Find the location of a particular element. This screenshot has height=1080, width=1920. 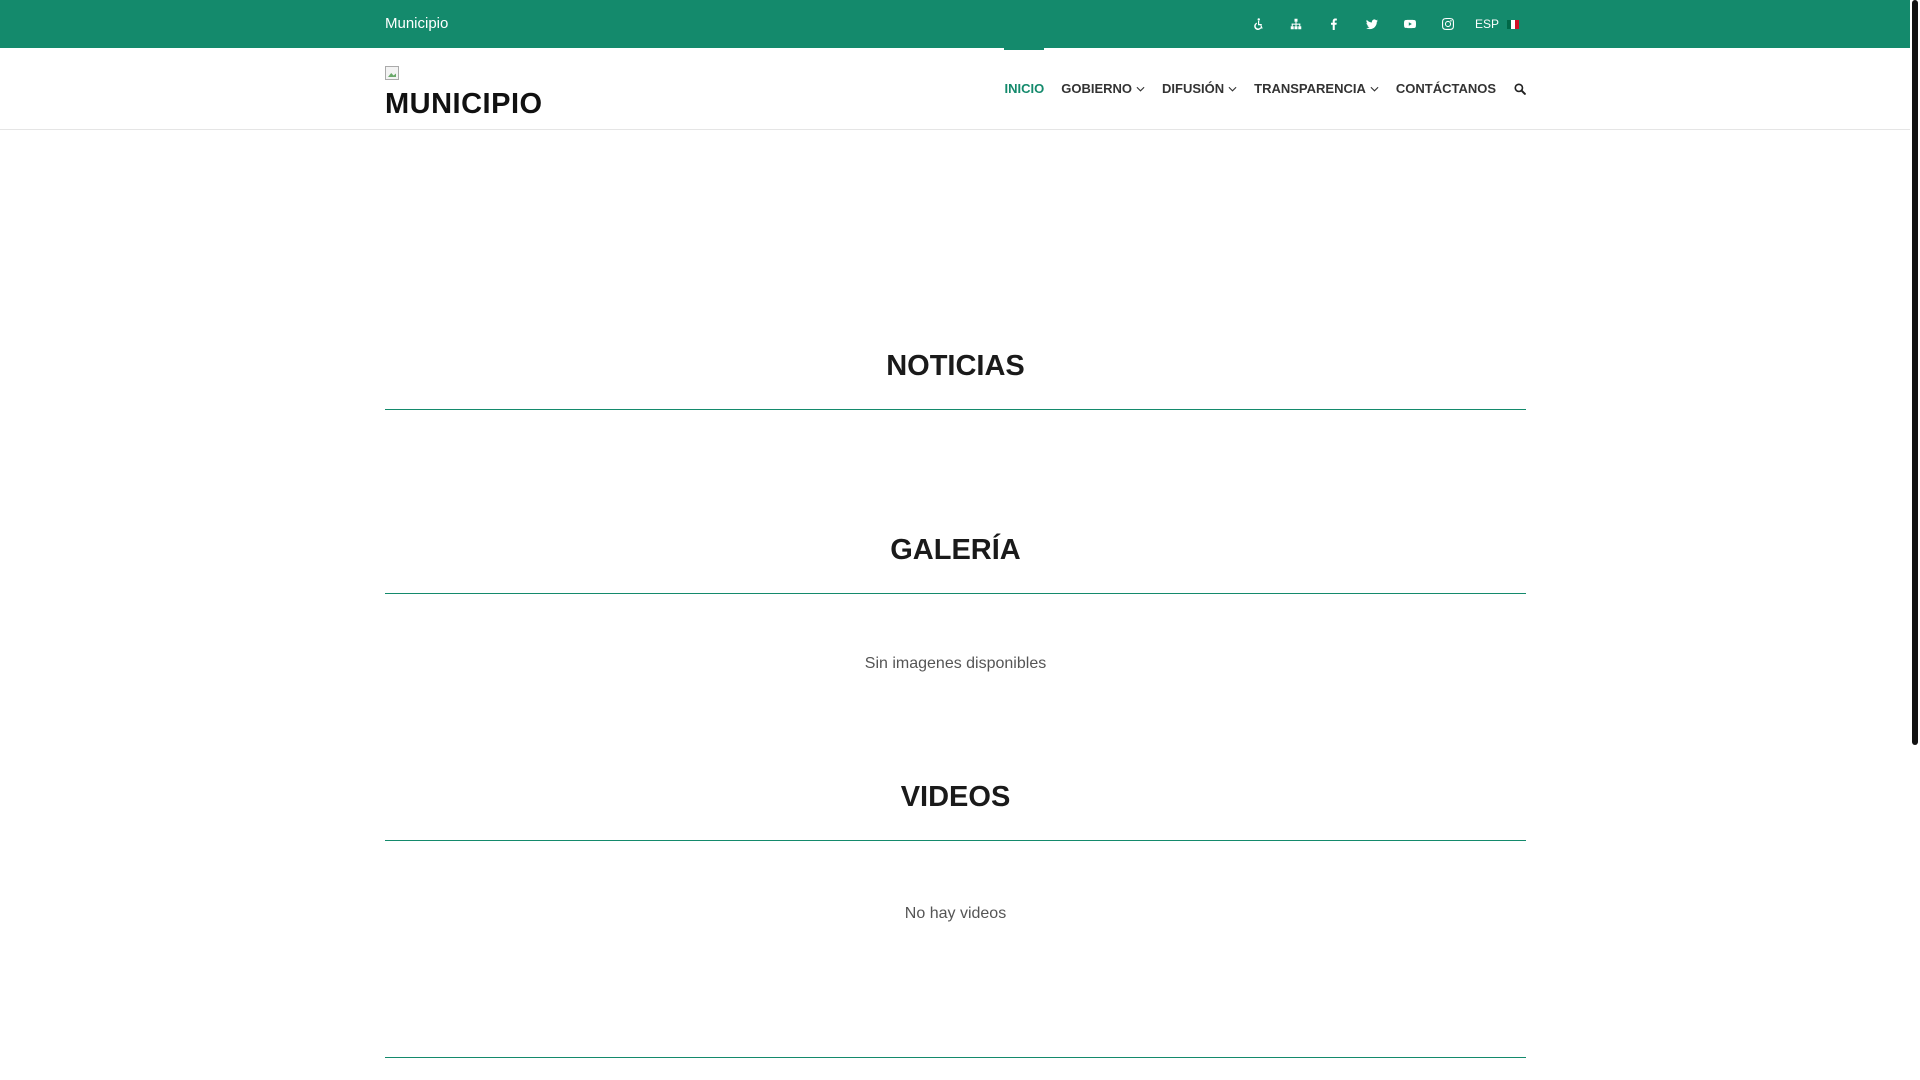

top-bar: Municipio ESP is located at coordinates (955, 24).